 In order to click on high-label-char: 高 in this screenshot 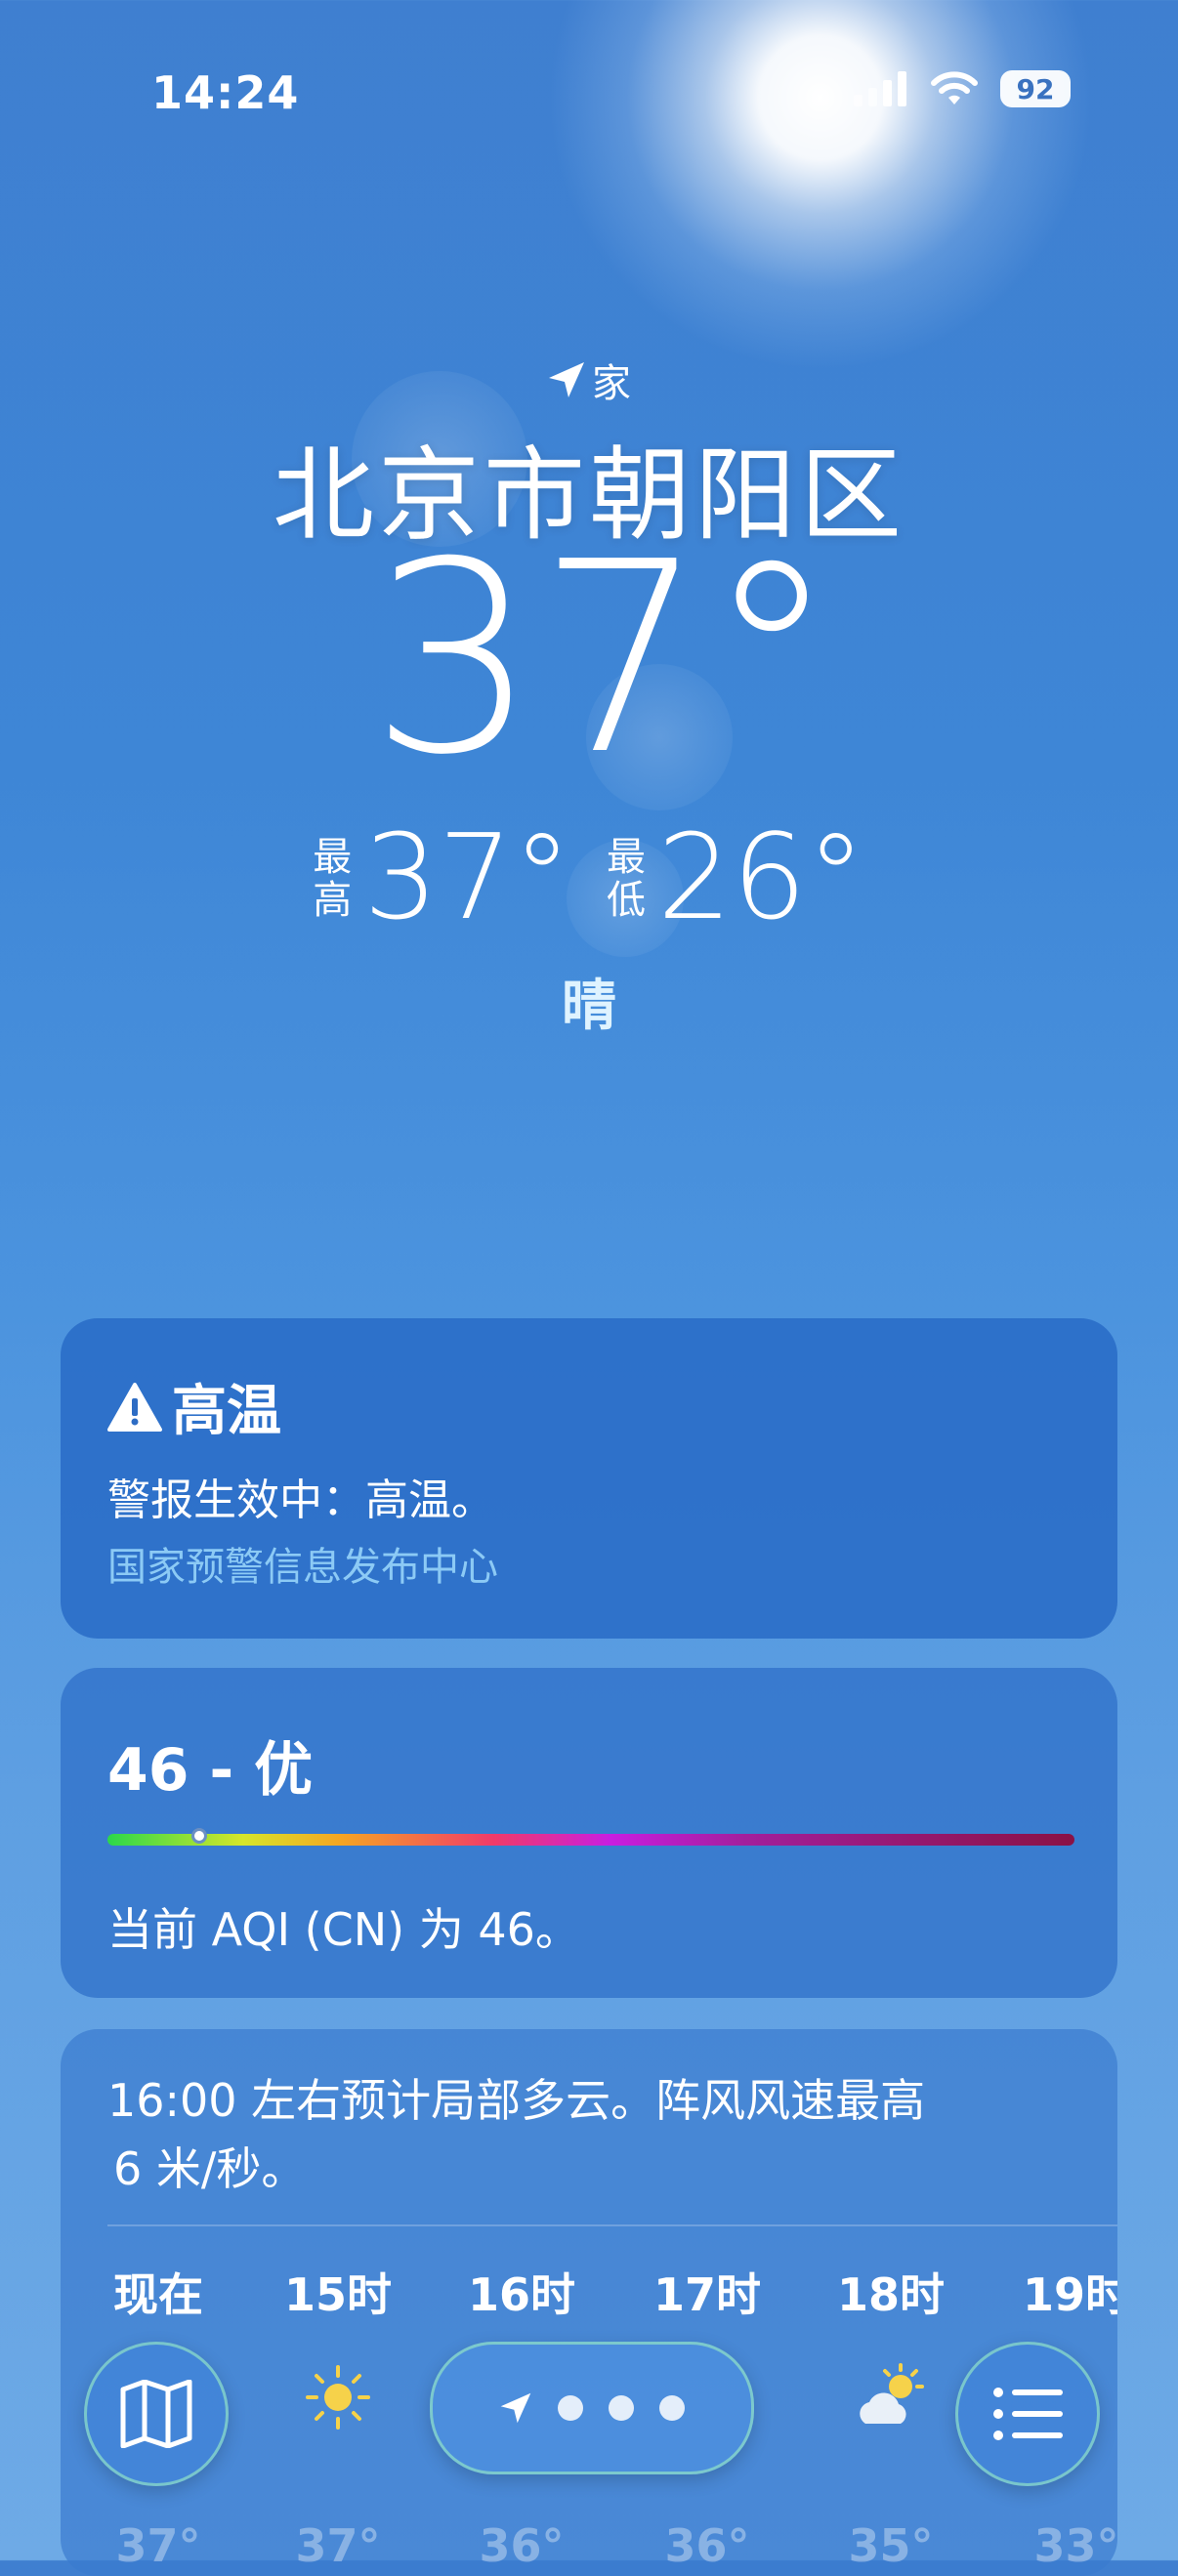, I will do `click(333, 900)`.